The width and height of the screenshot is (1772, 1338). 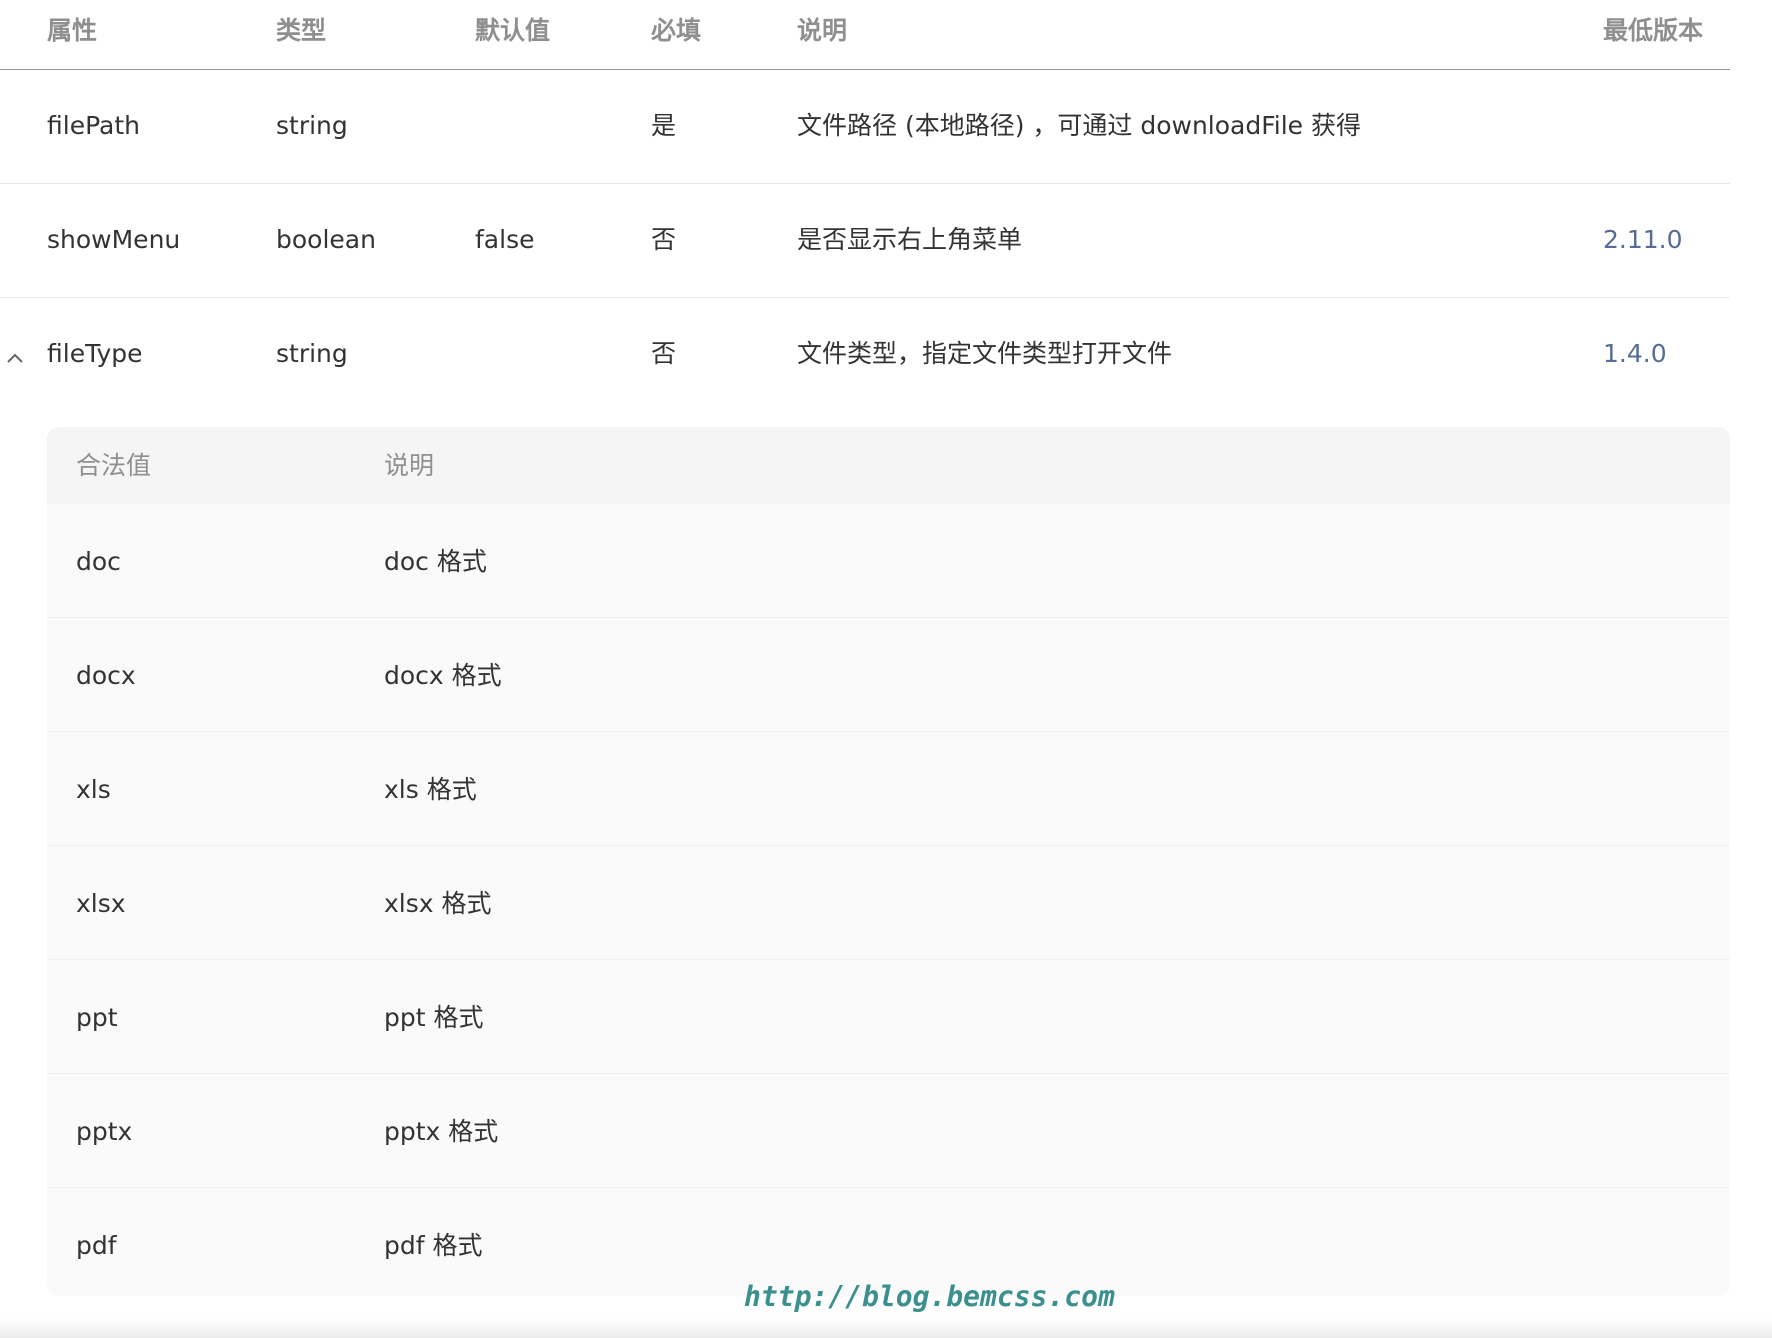 I want to click on allowed-value-desc: pdf 格式, so click(x=433, y=1245).